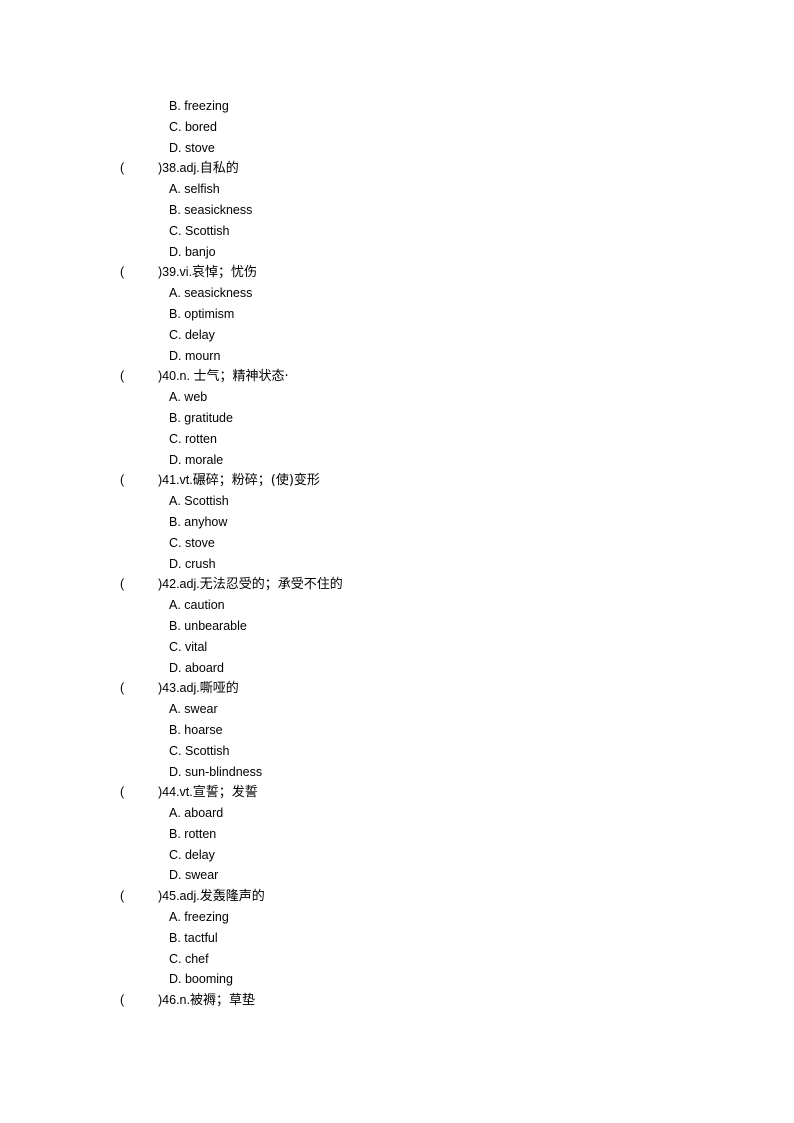 This screenshot has height=1123, width=794. Describe the element at coordinates (397, 855) in the screenshot. I see `option-line: C. delay` at that location.